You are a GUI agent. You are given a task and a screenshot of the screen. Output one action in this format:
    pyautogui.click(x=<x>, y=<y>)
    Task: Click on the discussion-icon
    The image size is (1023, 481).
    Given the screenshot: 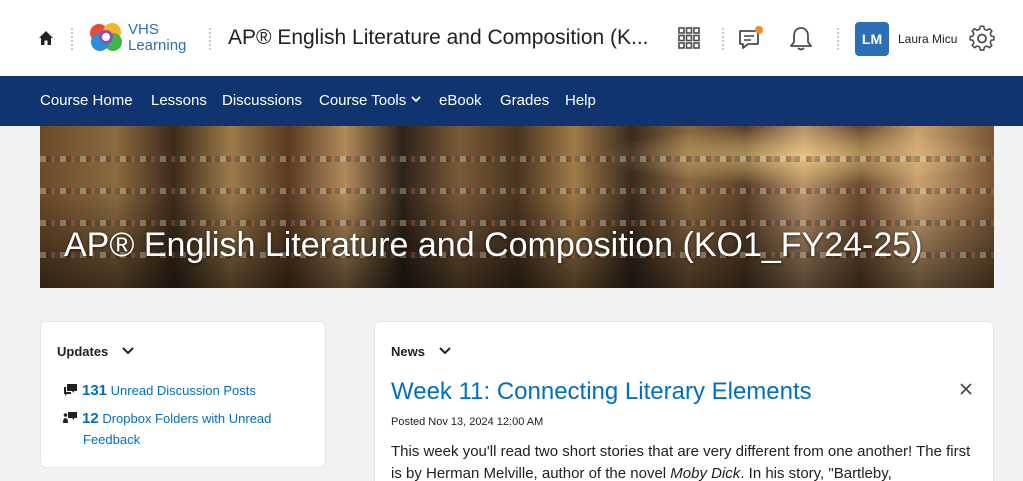 What is the action you would take?
    pyautogui.click(x=70, y=390)
    